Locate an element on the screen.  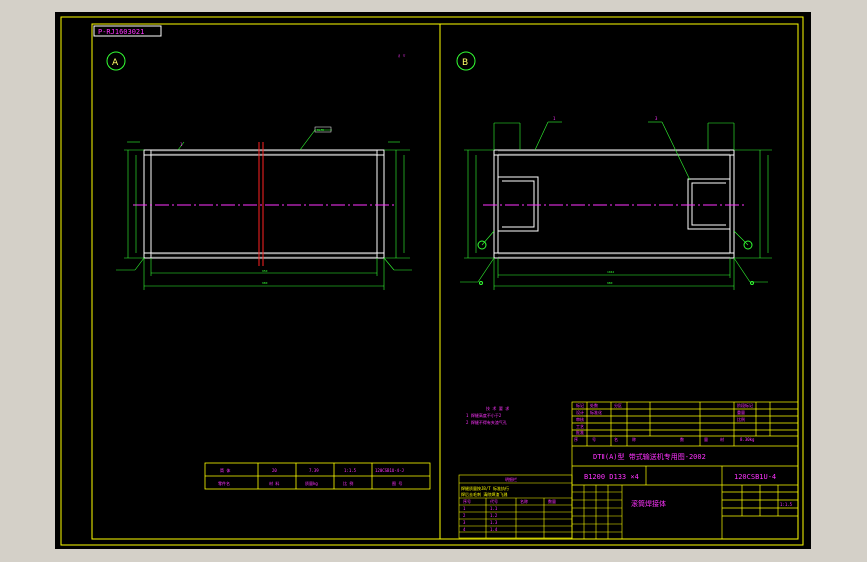
tb-header-6: 量 is located at coordinates (706, 439).